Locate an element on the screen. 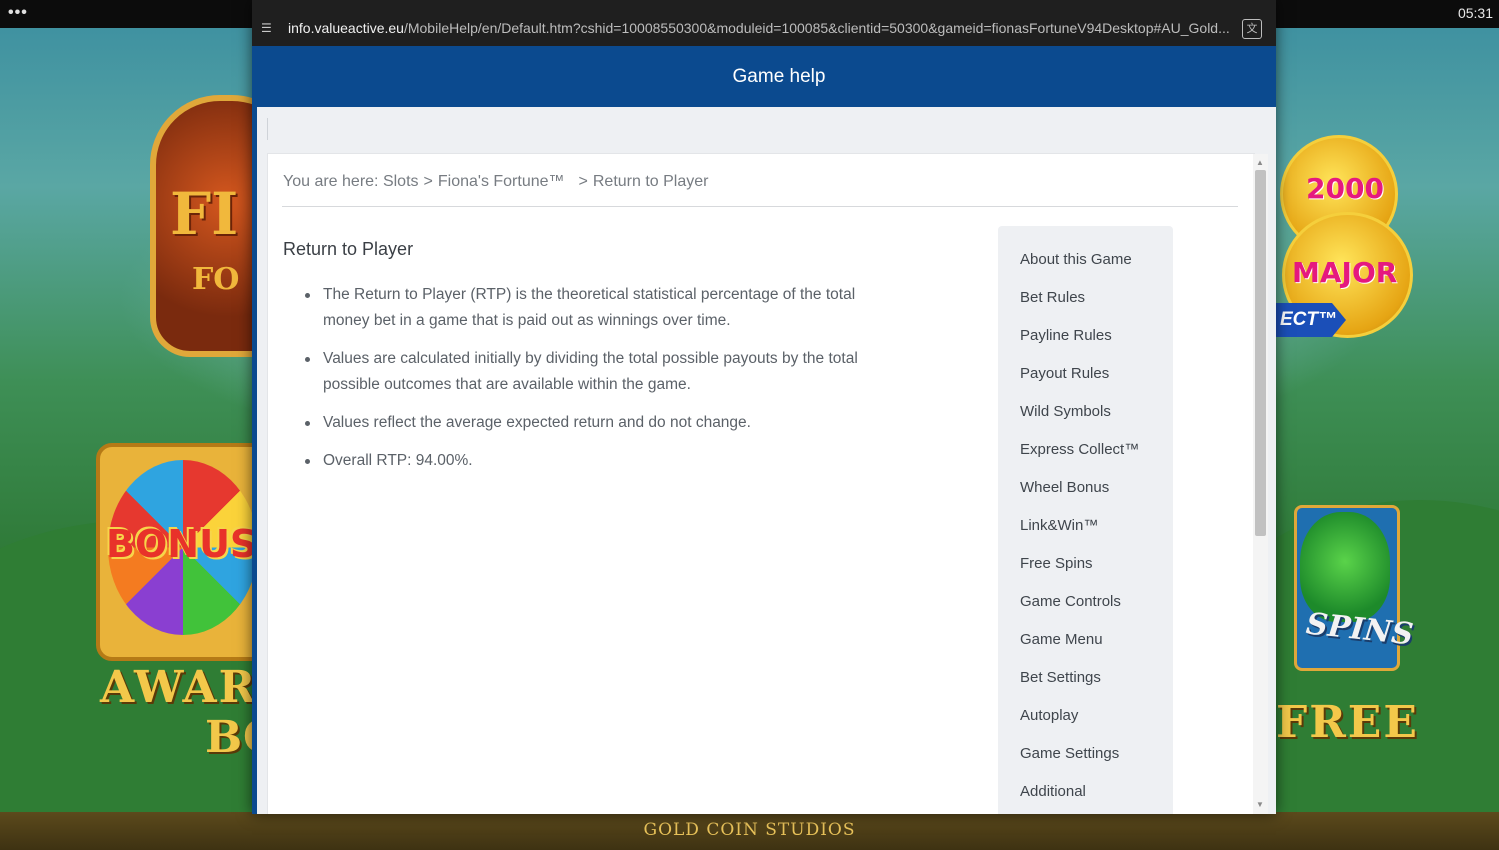  game-logo-text-top: FI is located at coordinates (204, 214).